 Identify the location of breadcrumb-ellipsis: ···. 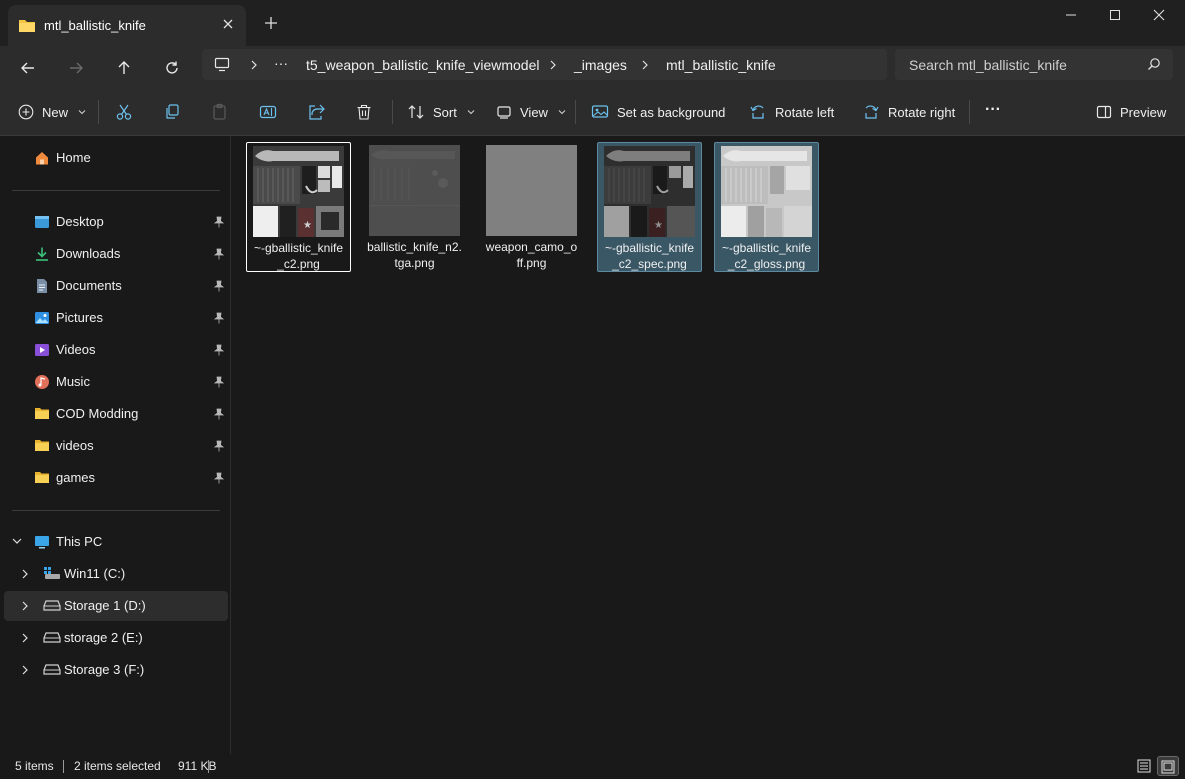
(281, 63).